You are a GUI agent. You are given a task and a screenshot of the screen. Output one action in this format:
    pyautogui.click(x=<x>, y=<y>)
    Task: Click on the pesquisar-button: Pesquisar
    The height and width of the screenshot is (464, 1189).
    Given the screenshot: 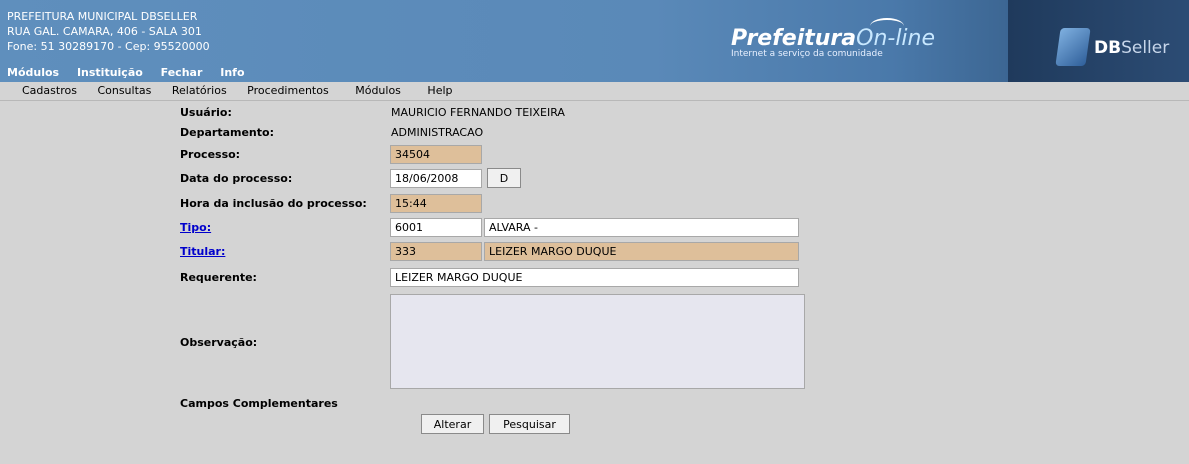 What is the action you would take?
    pyautogui.click(x=529, y=424)
    